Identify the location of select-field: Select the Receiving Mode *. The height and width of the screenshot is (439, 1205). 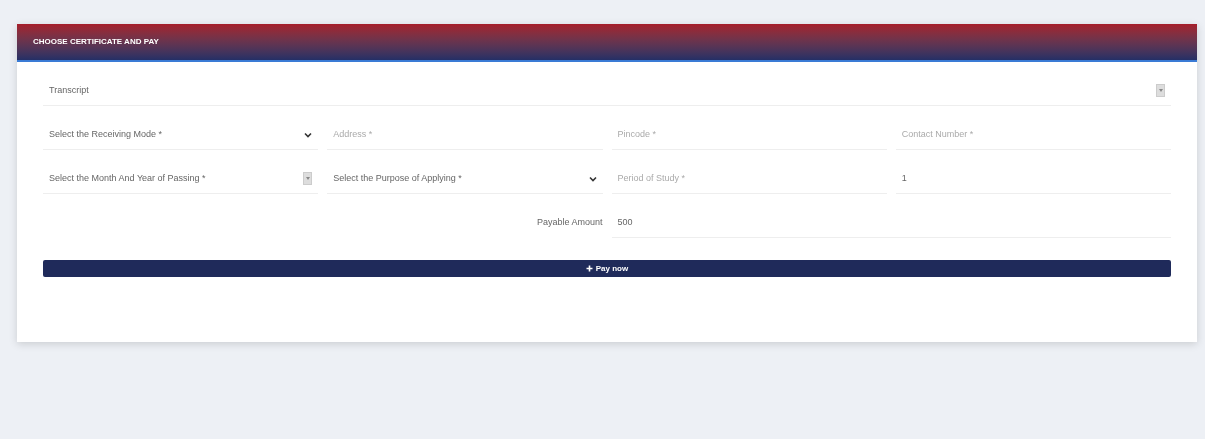
(181, 135).